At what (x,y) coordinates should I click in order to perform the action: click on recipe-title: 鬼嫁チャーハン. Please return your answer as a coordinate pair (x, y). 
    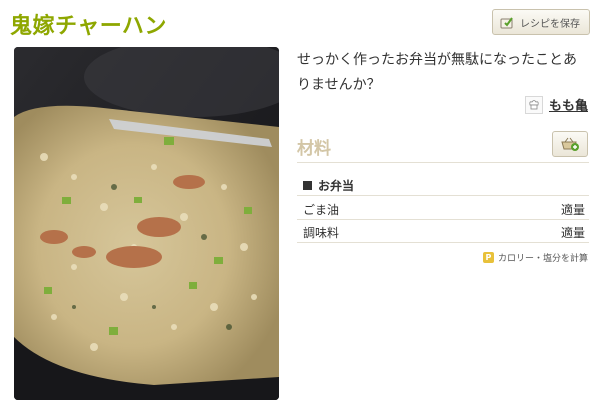
    Looking at the image, I should click on (88, 26).